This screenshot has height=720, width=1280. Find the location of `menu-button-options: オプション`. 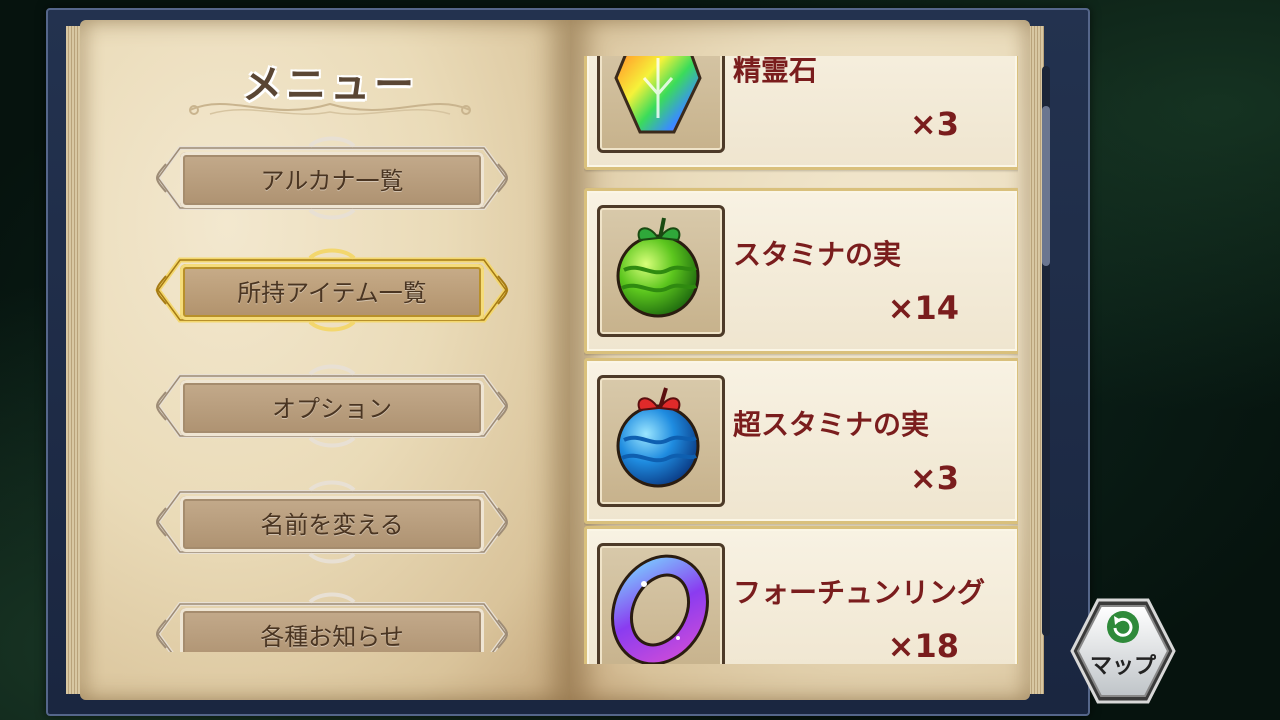

menu-button-options: オプション is located at coordinates (332, 406).